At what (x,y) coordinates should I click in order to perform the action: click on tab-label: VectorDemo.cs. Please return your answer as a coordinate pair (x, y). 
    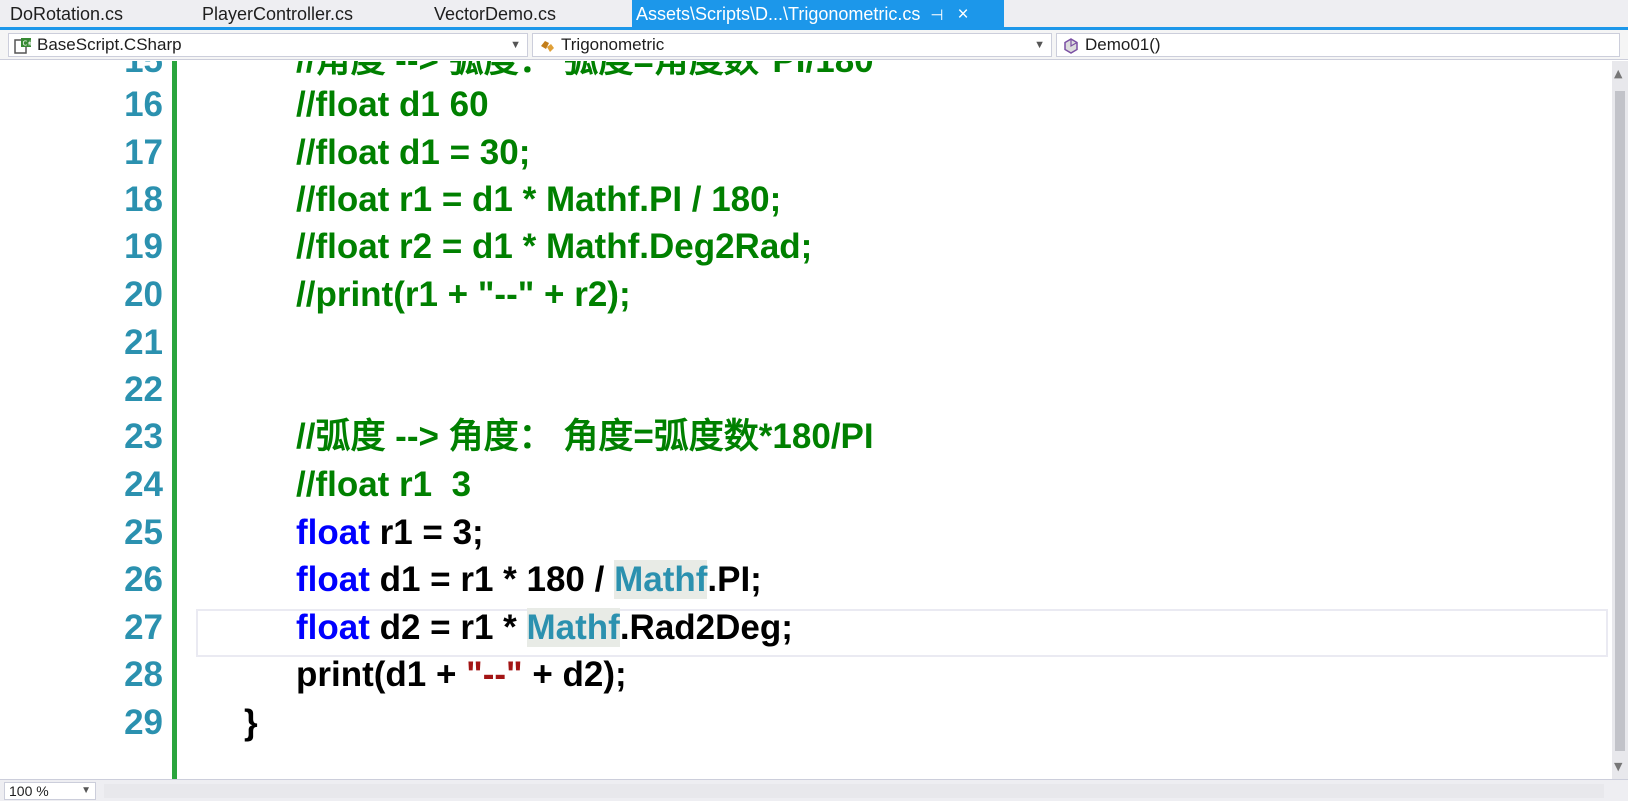
    Looking at the image, I should click on (495, 14).